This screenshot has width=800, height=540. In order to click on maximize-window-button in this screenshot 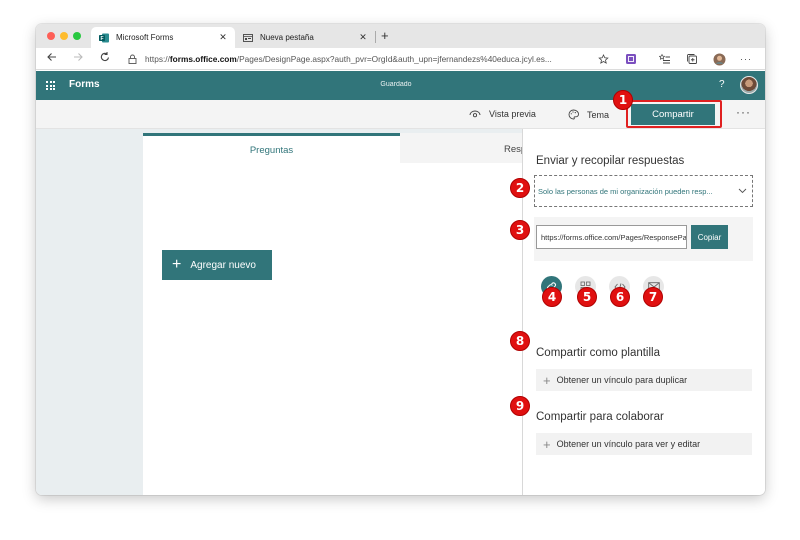, I will do `click(77, 36)`.